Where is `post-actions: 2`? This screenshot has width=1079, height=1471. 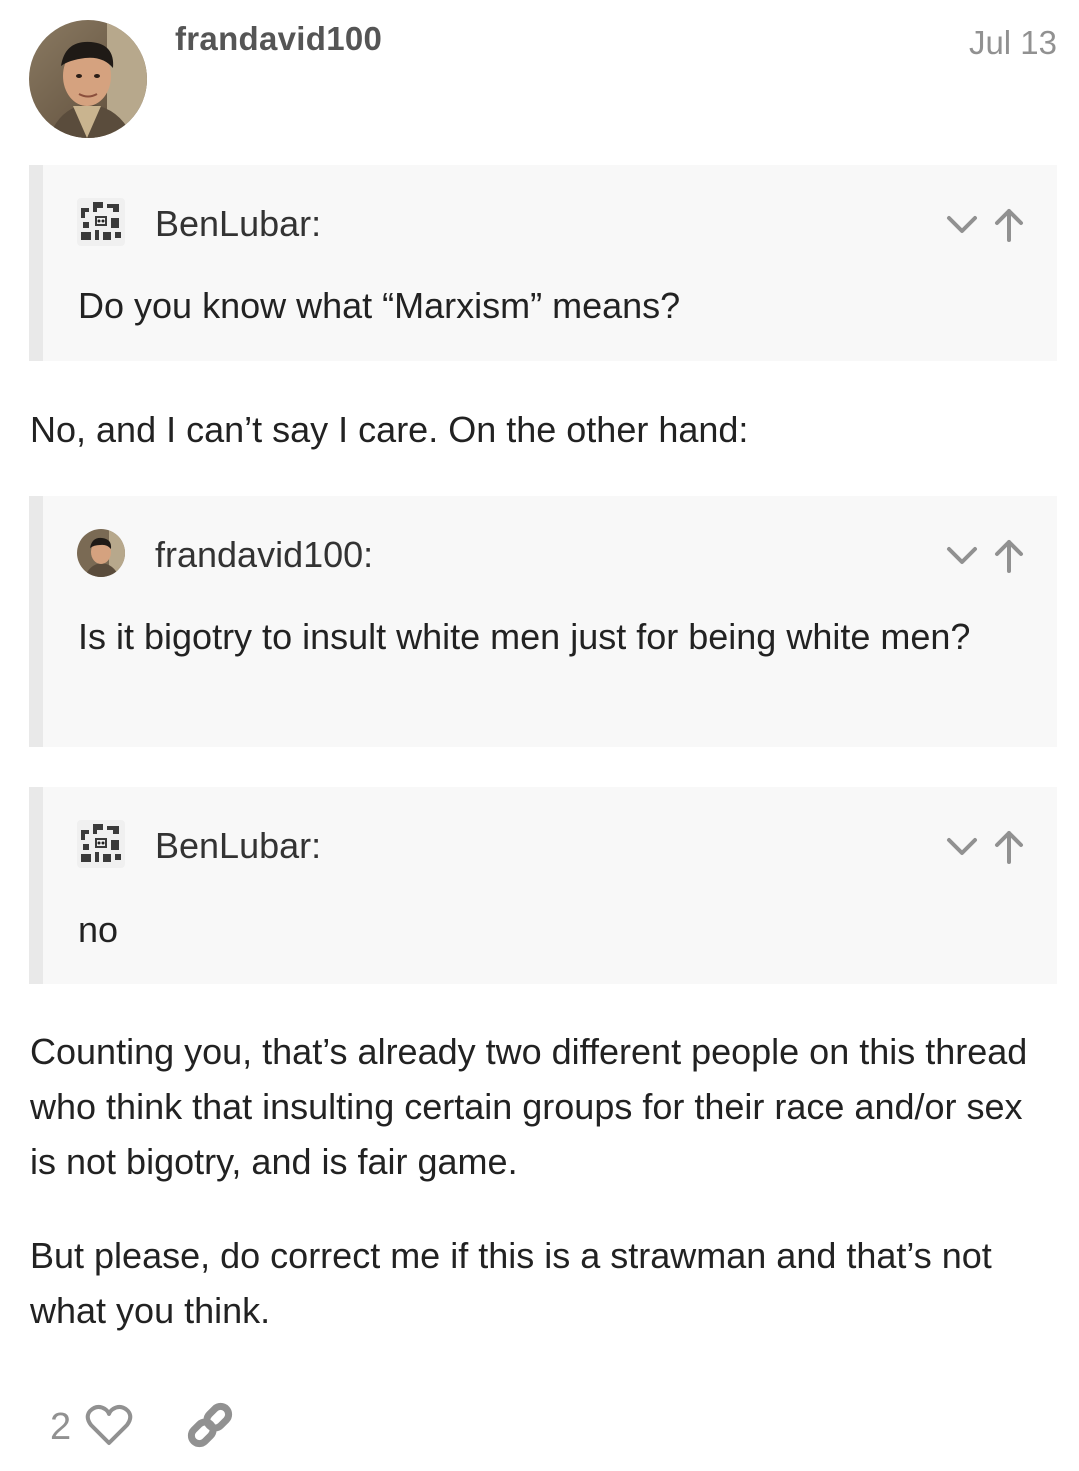
post-actions: 2 is located at coordinates (142, 1427).